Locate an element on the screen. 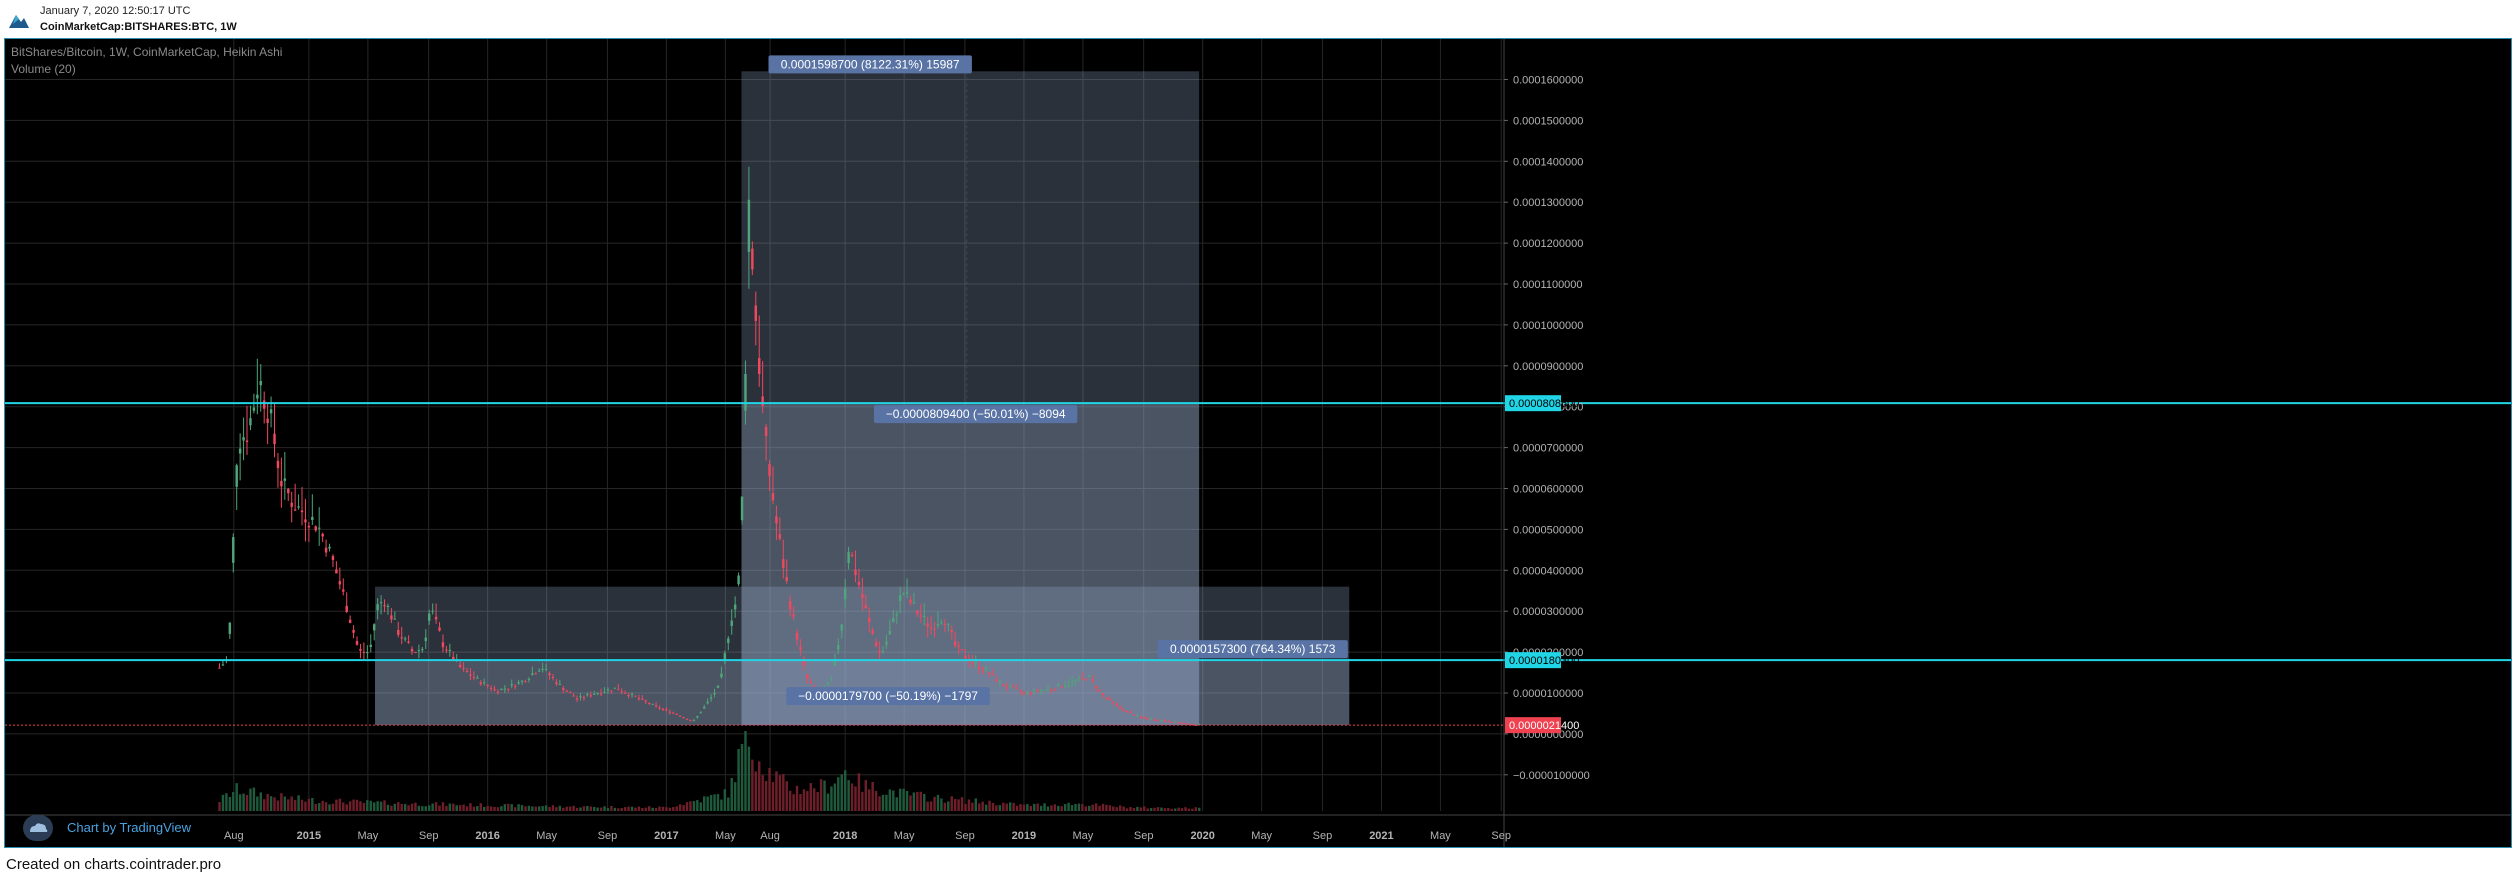  tradingview-link: Chart by TradingView is located at coordinates (129, 827).